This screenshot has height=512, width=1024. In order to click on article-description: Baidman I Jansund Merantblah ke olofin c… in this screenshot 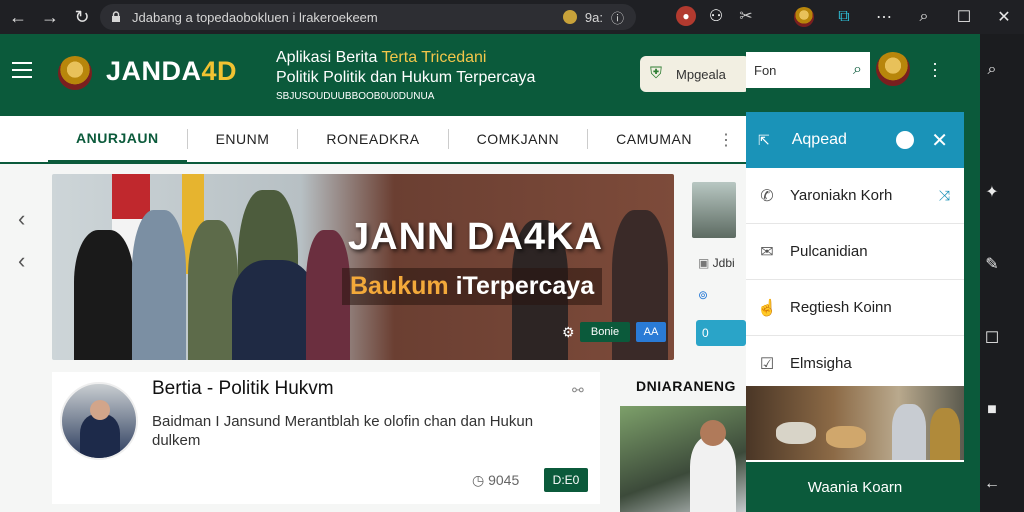, I will do `click(343, 431)`.